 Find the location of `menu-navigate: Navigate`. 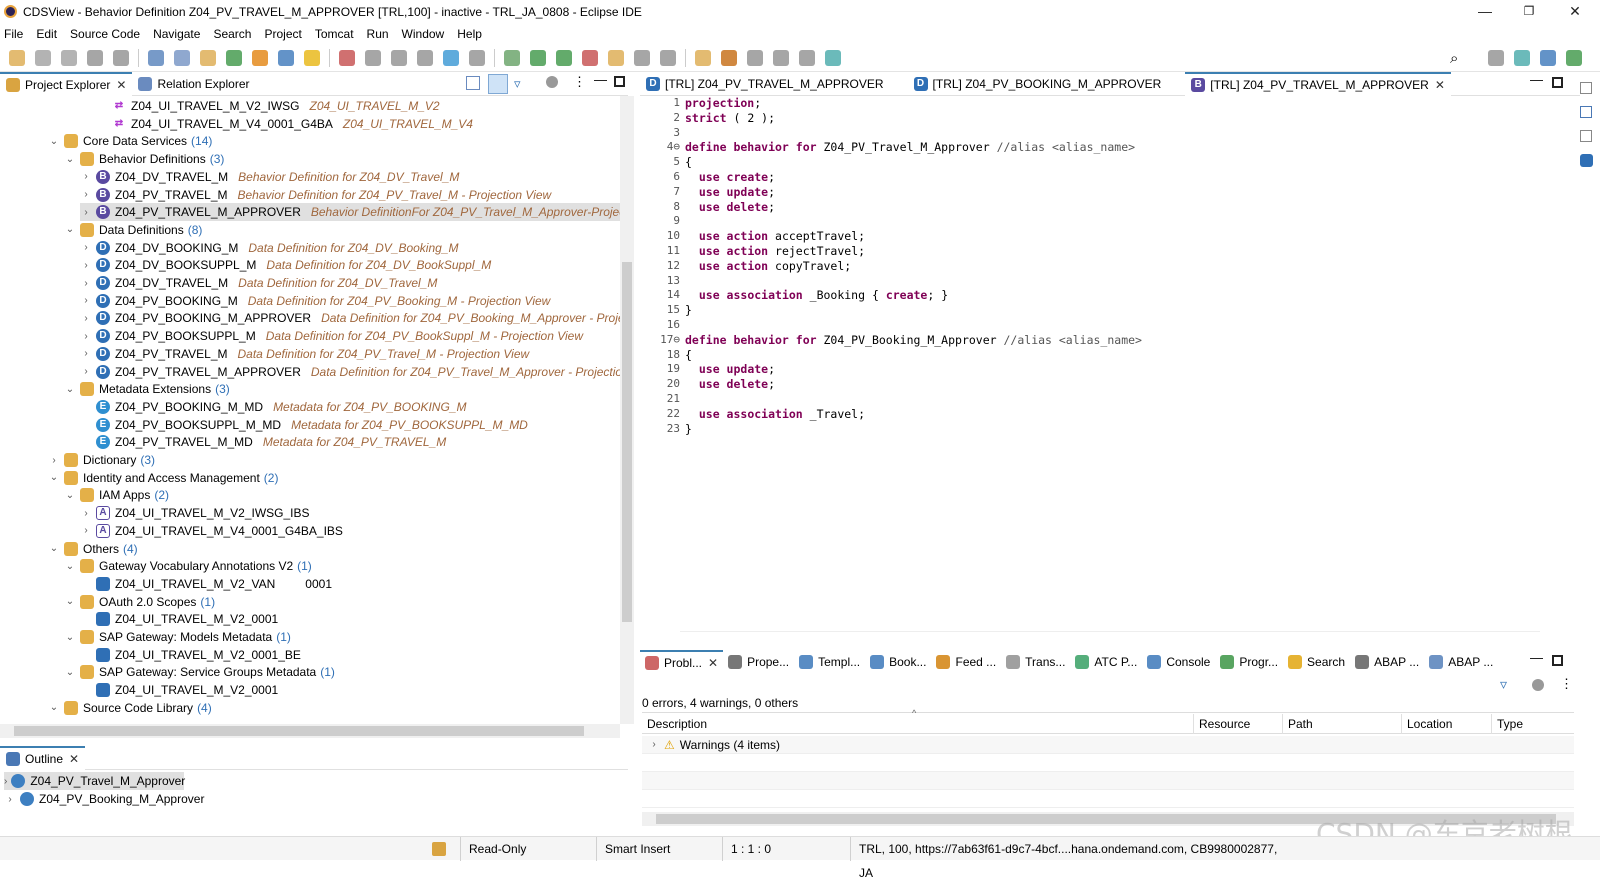

menu-navigate: Navigate is located at coordinates (176, 34).